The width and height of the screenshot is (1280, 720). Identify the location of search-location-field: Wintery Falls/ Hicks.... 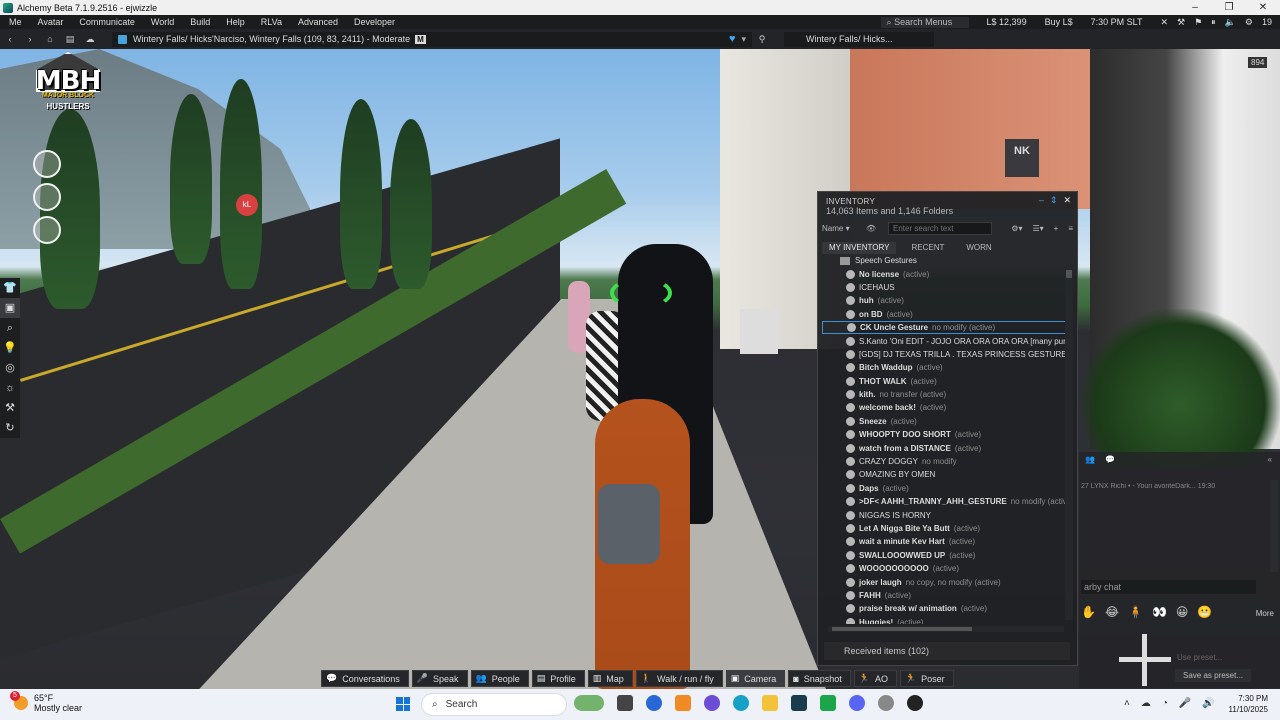
(859, 39).